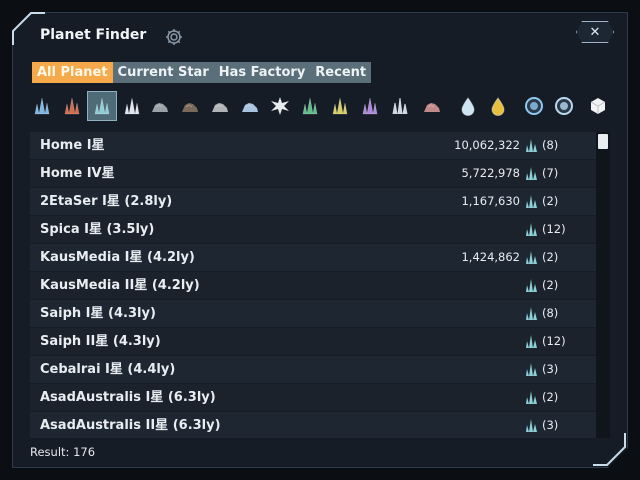 The width and height of the screenshot is (640, 480). Describe the element at coordinates (490, 173) in the screenshot. I see `resource-amount: 5,722,978` at that location.